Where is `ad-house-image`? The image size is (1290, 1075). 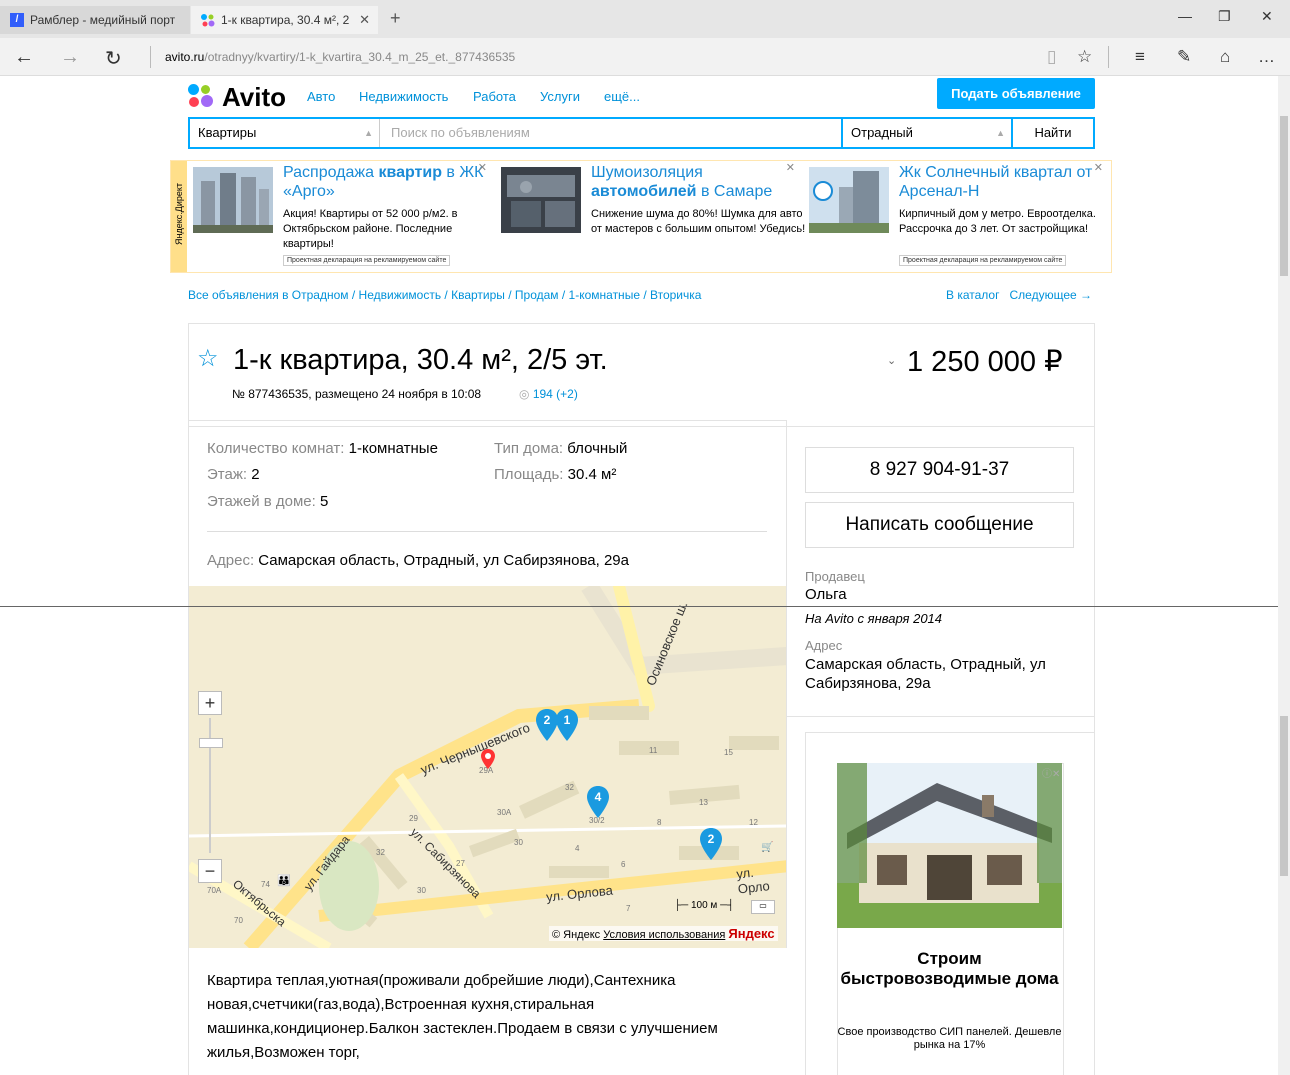
ad-house-image is located at coordinates (949, 845).